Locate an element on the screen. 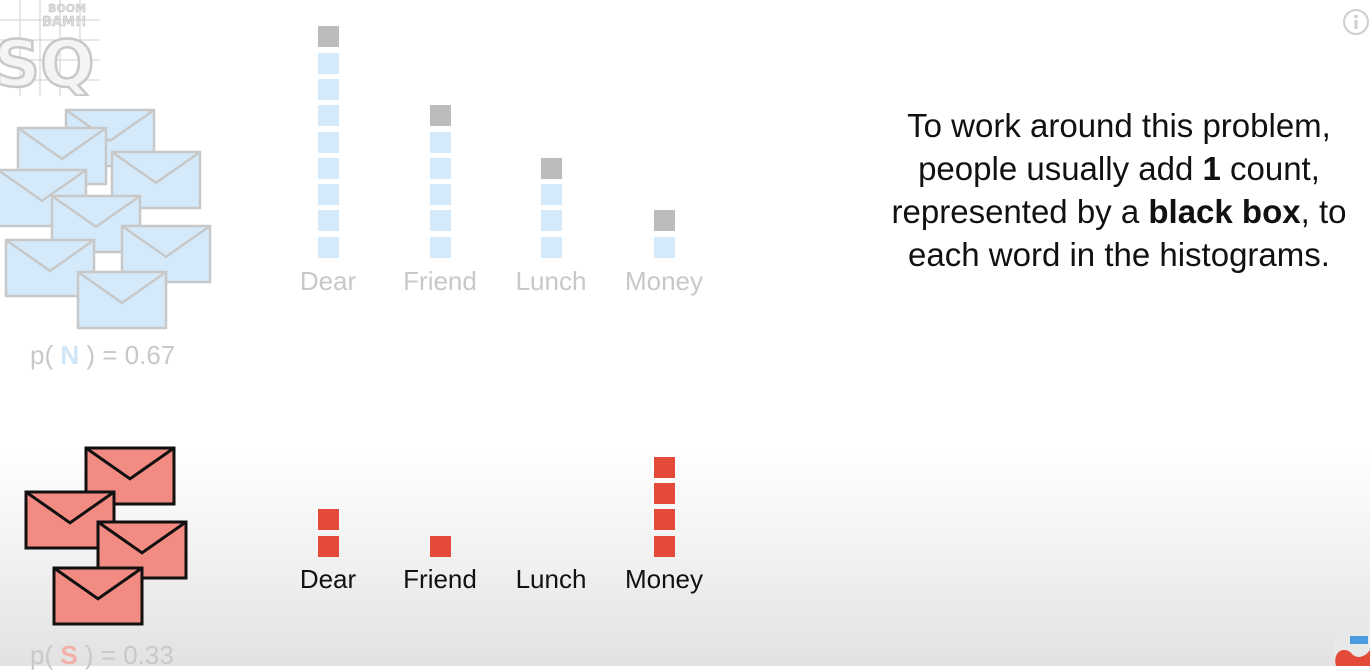 This screenshot has height=671, width=1370. normal-envelope-icon is located at coordinates (122, 300).